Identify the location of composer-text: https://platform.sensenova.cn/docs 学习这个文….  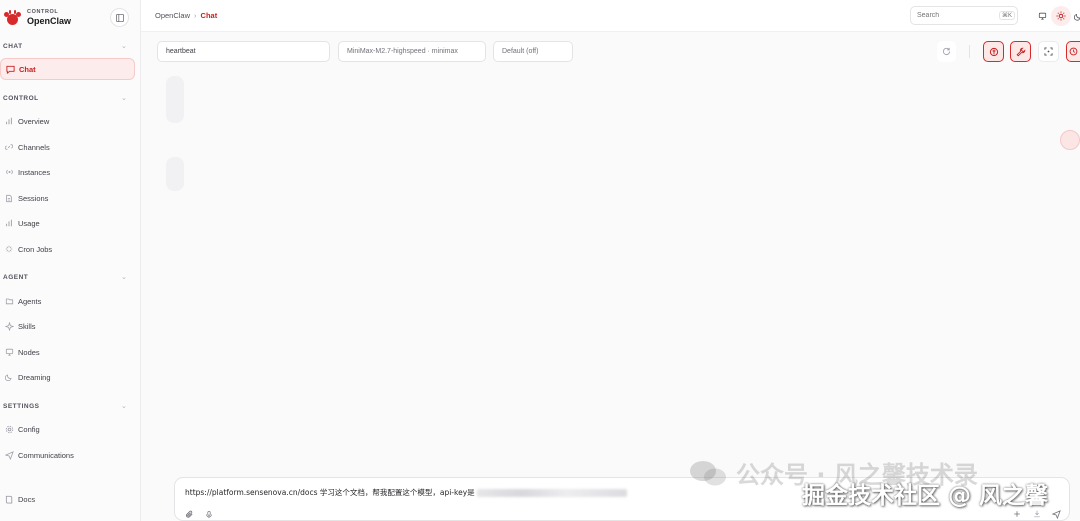
(330, 492).